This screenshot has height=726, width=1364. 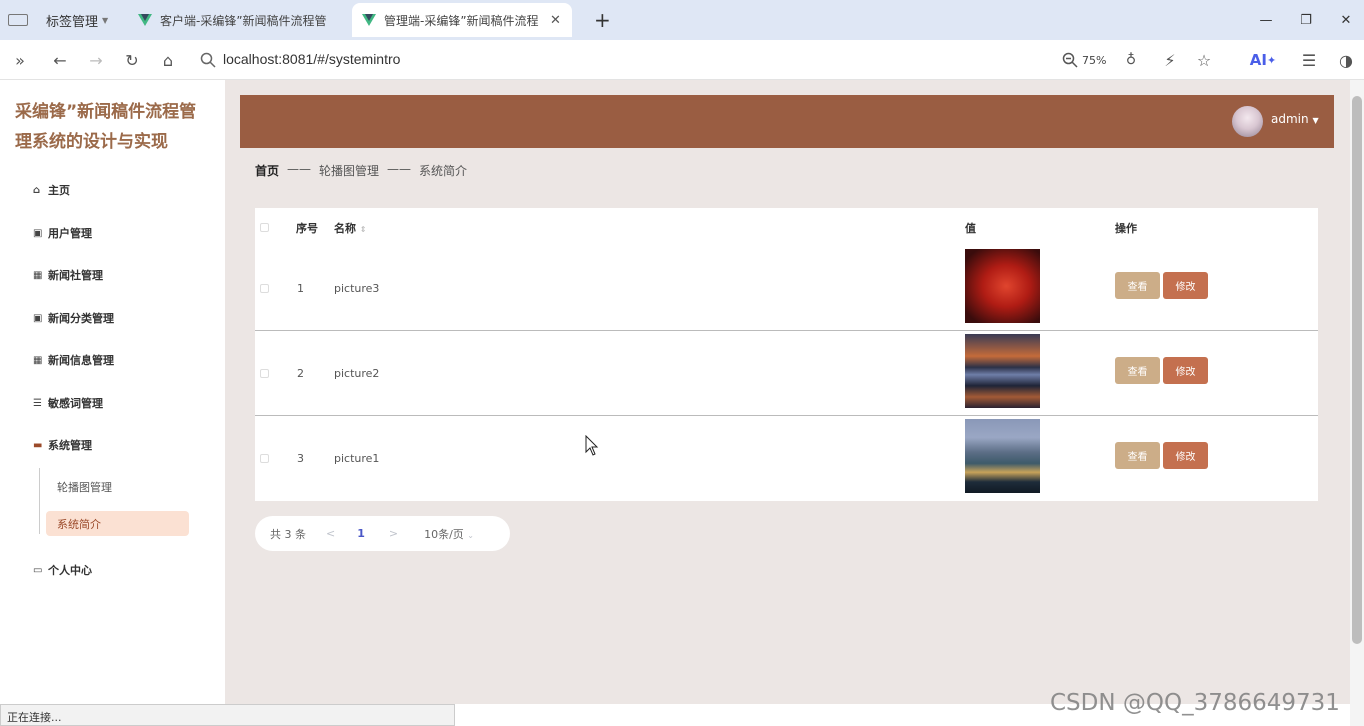 What do you see at coordinates (361, 533) in the screenshot?
I see `page-number: 1` at bounding box center [361, 533].